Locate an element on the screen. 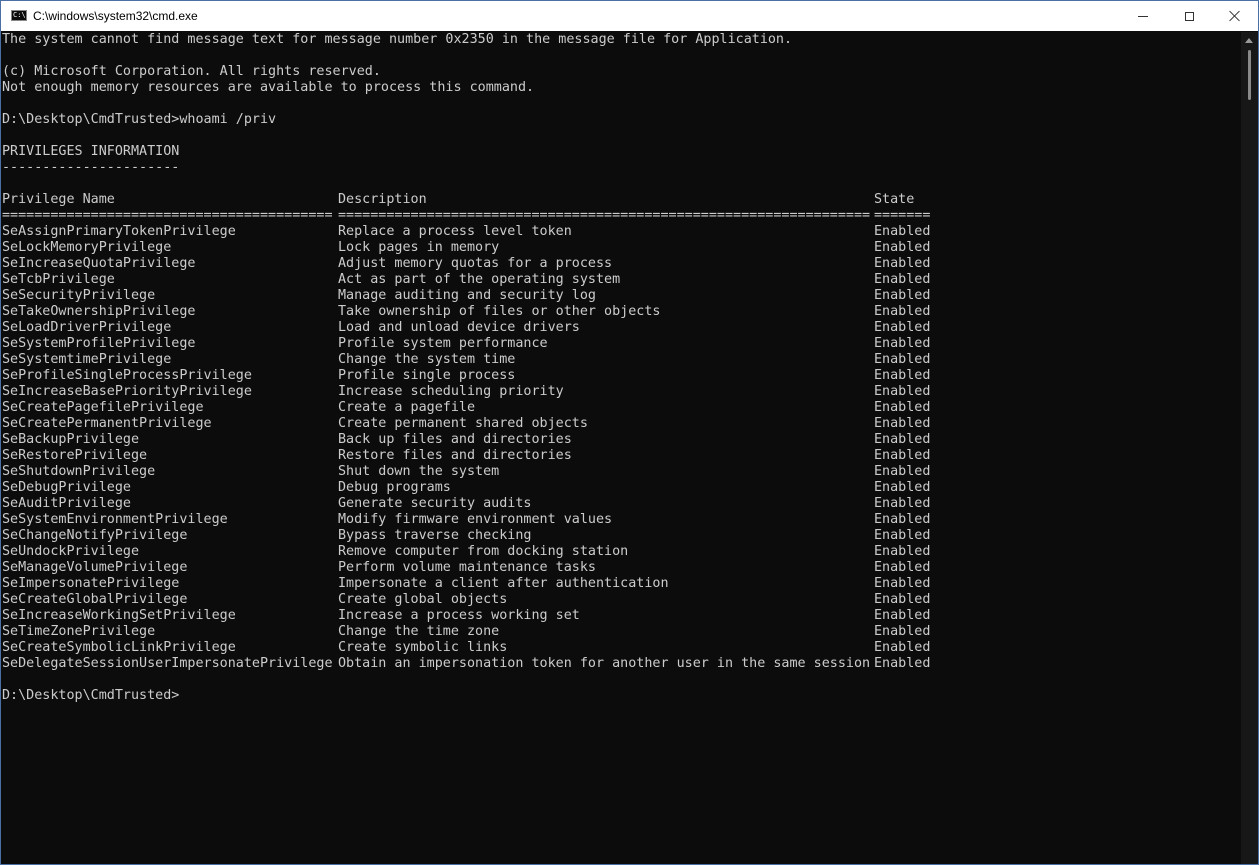  privilege-name: SeIncreaseWorkingSetPrivilege is located at coordinates (119, 615).